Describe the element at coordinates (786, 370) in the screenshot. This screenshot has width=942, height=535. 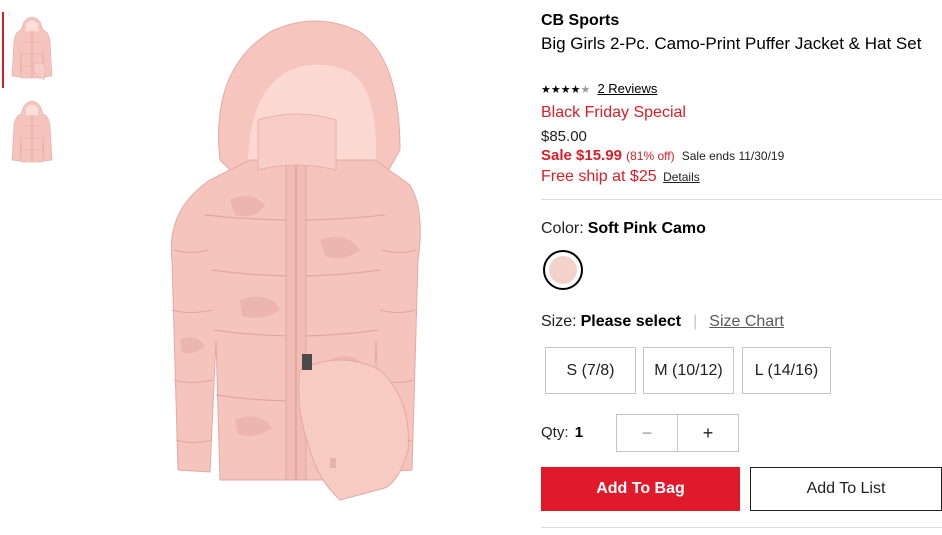
I see `size-option-l: L (14/16)` at that location.